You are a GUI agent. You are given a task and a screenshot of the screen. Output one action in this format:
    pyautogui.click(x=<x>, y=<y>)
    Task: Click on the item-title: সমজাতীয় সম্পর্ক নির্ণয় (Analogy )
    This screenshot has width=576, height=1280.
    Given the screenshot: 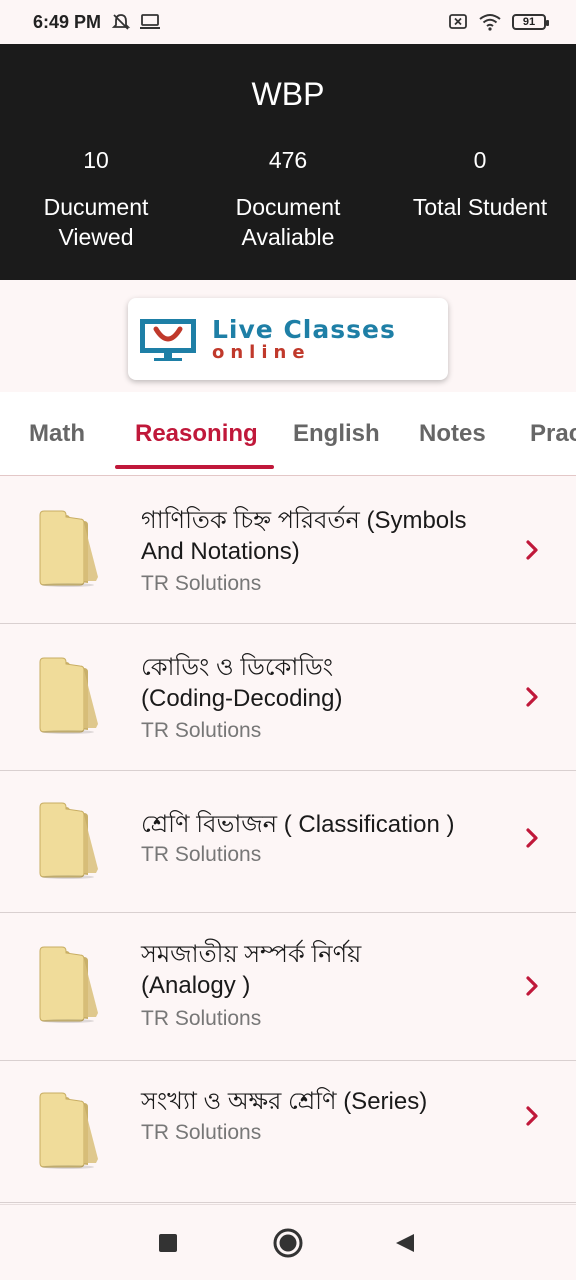 What is the action you would take?
    pyautogui.click(x=326, y=970)
    